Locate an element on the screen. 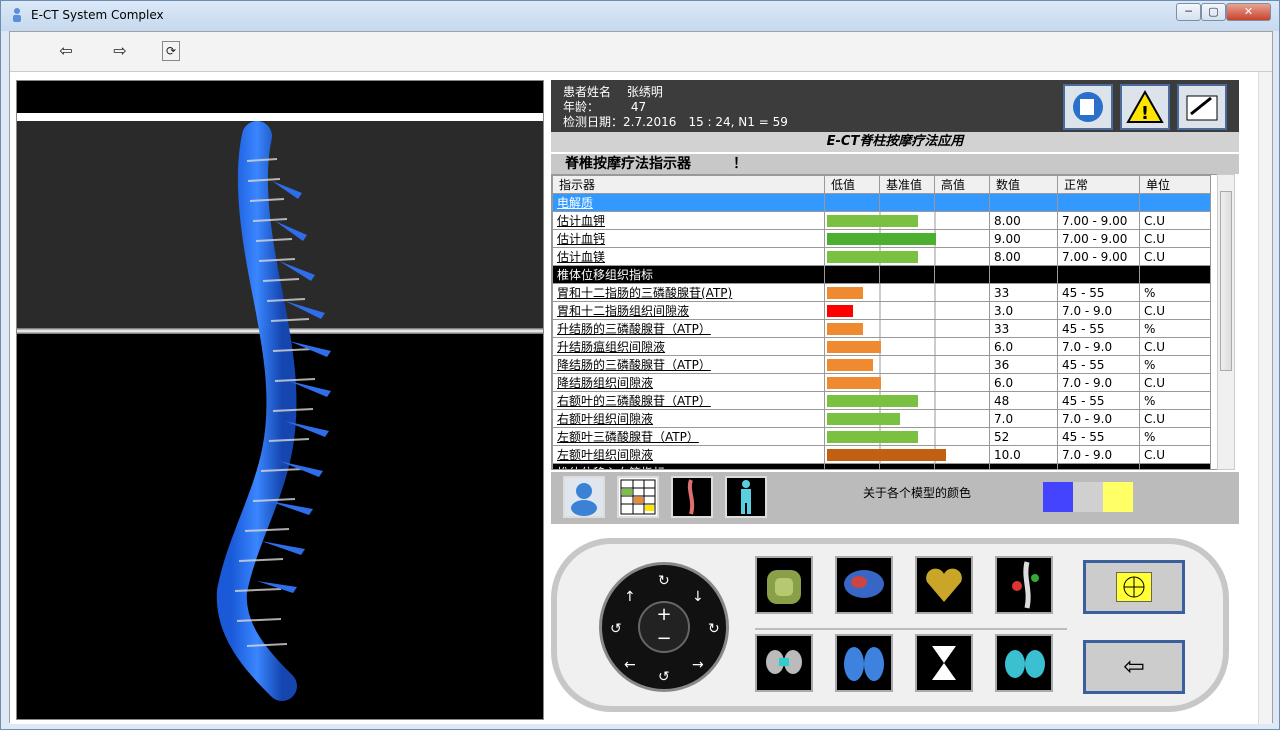 This screenshot has height=730, width=1280. maximize-button: ▢ is located at coordinates (1213, 12).